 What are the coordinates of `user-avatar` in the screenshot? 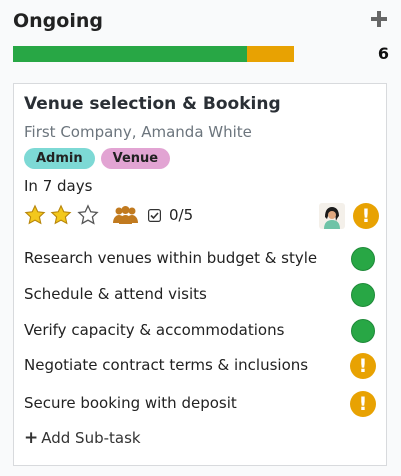 It's located at (332, 216).